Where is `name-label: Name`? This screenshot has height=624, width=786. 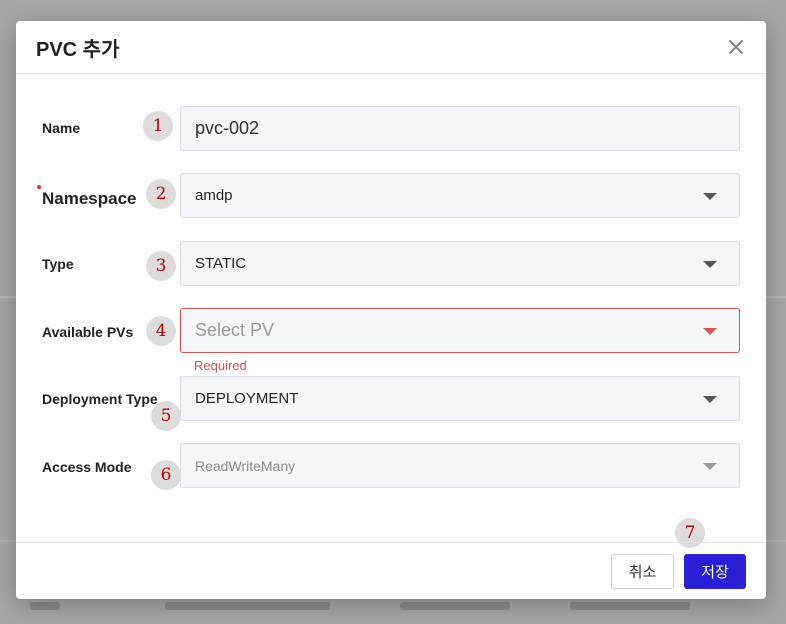 name-label: Name is located at coordinates (61, 128).